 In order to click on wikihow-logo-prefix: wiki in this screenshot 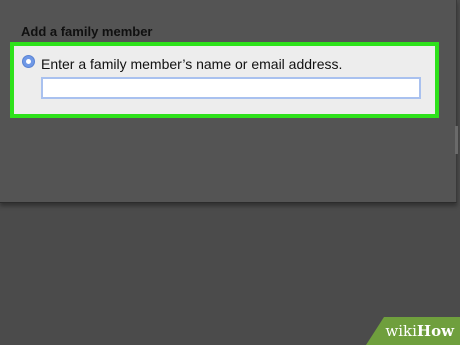, I will do `click(401, 331)`.